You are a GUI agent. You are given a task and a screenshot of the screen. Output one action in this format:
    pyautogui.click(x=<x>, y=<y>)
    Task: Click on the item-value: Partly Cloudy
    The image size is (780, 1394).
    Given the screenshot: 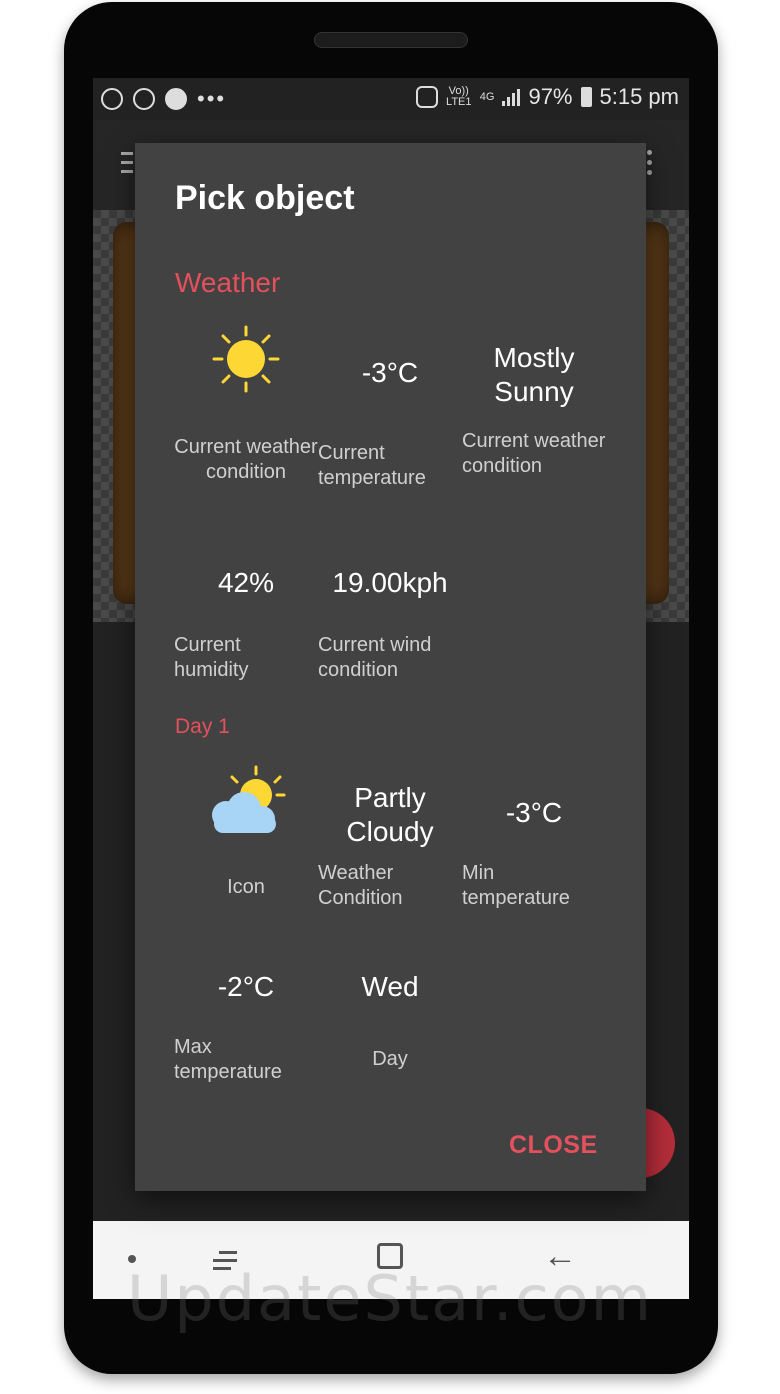 What is the action you would take?
    pyautogui.click(x=390, y=814)
    